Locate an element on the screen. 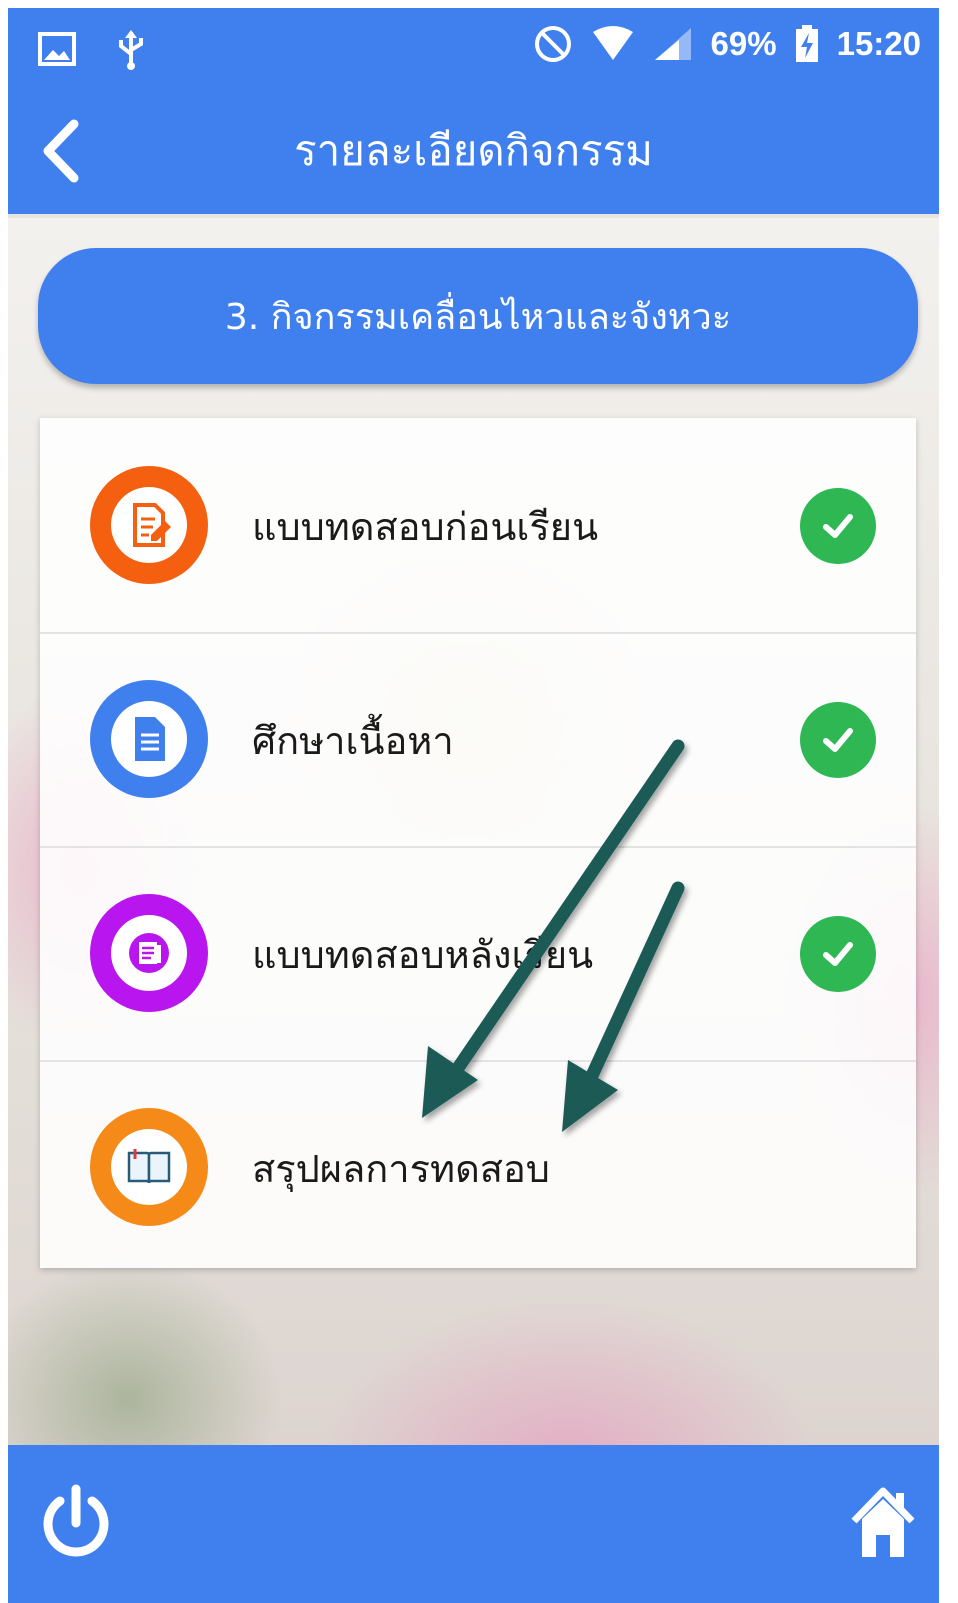  summary-icon-badge is located at coordinates (149, 1167).